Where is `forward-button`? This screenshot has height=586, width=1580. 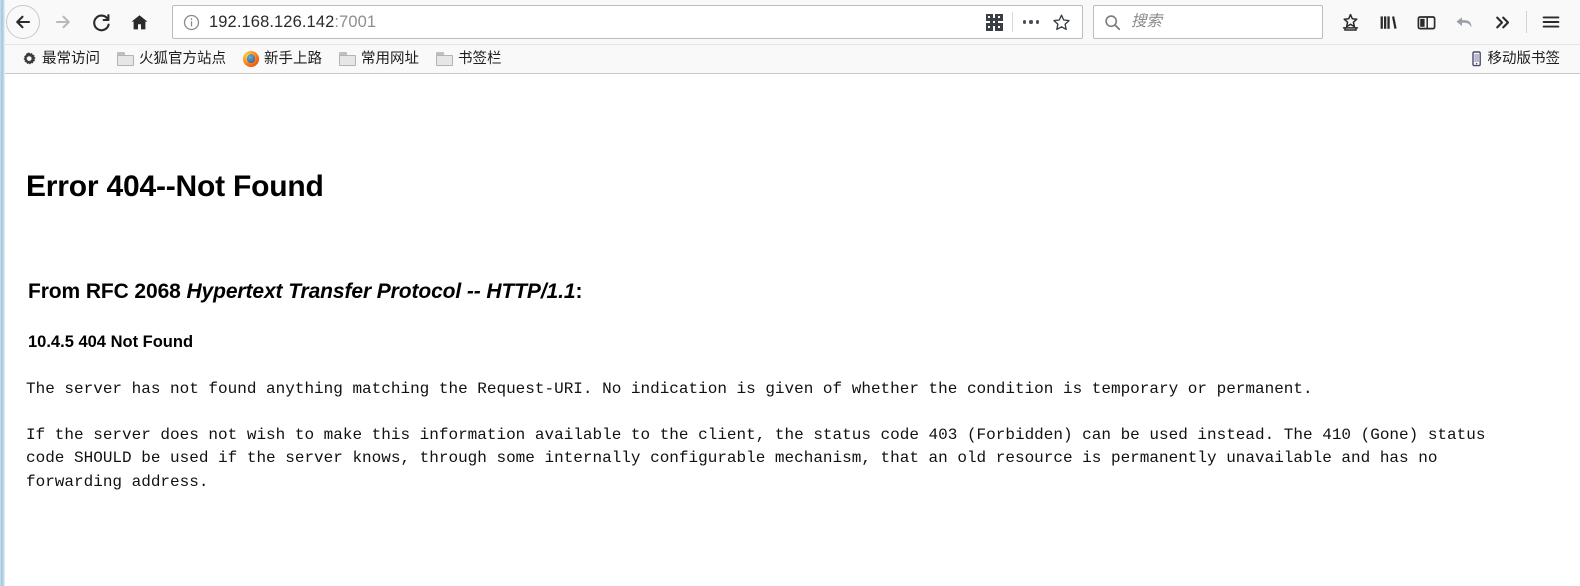 forward-button is located at coordinates (63, 22).